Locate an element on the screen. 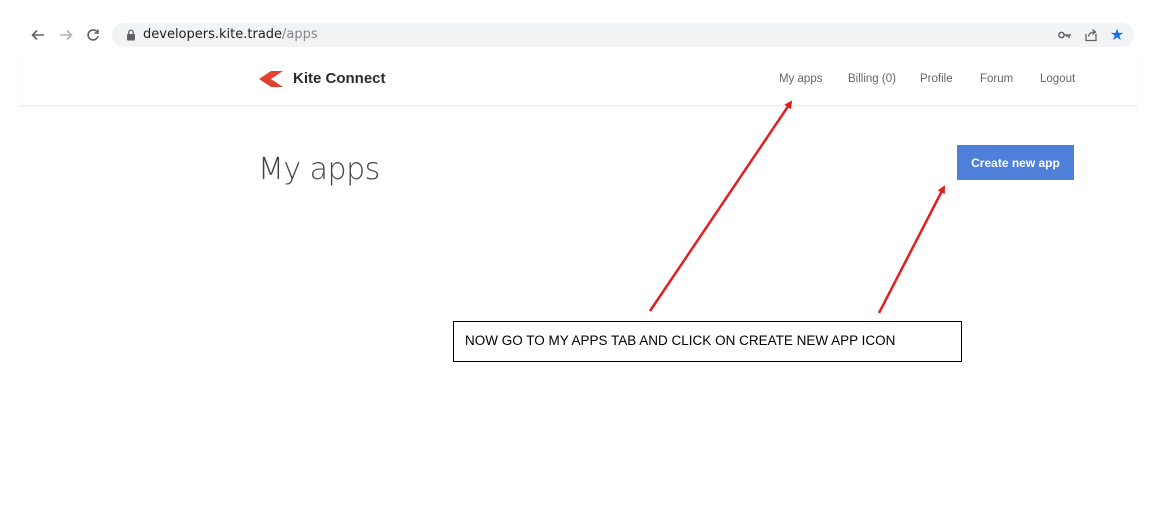 This screenshot has width=1152, height=531. arrow-to-my-apps is located at coordinates (720, 206).